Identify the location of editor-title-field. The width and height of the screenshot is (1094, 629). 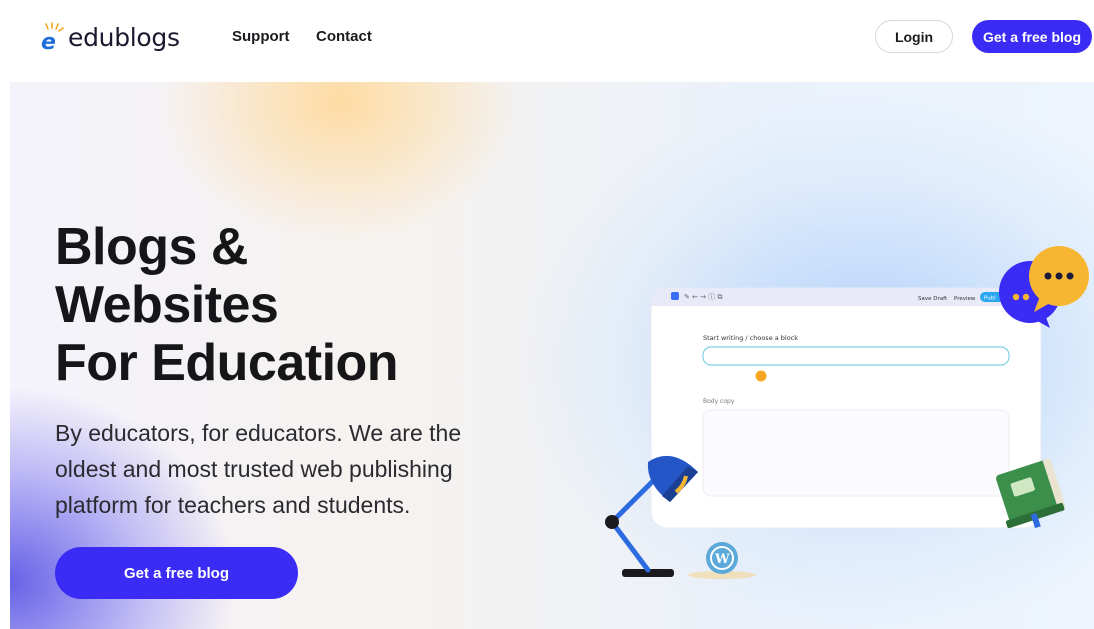
(856, 356).